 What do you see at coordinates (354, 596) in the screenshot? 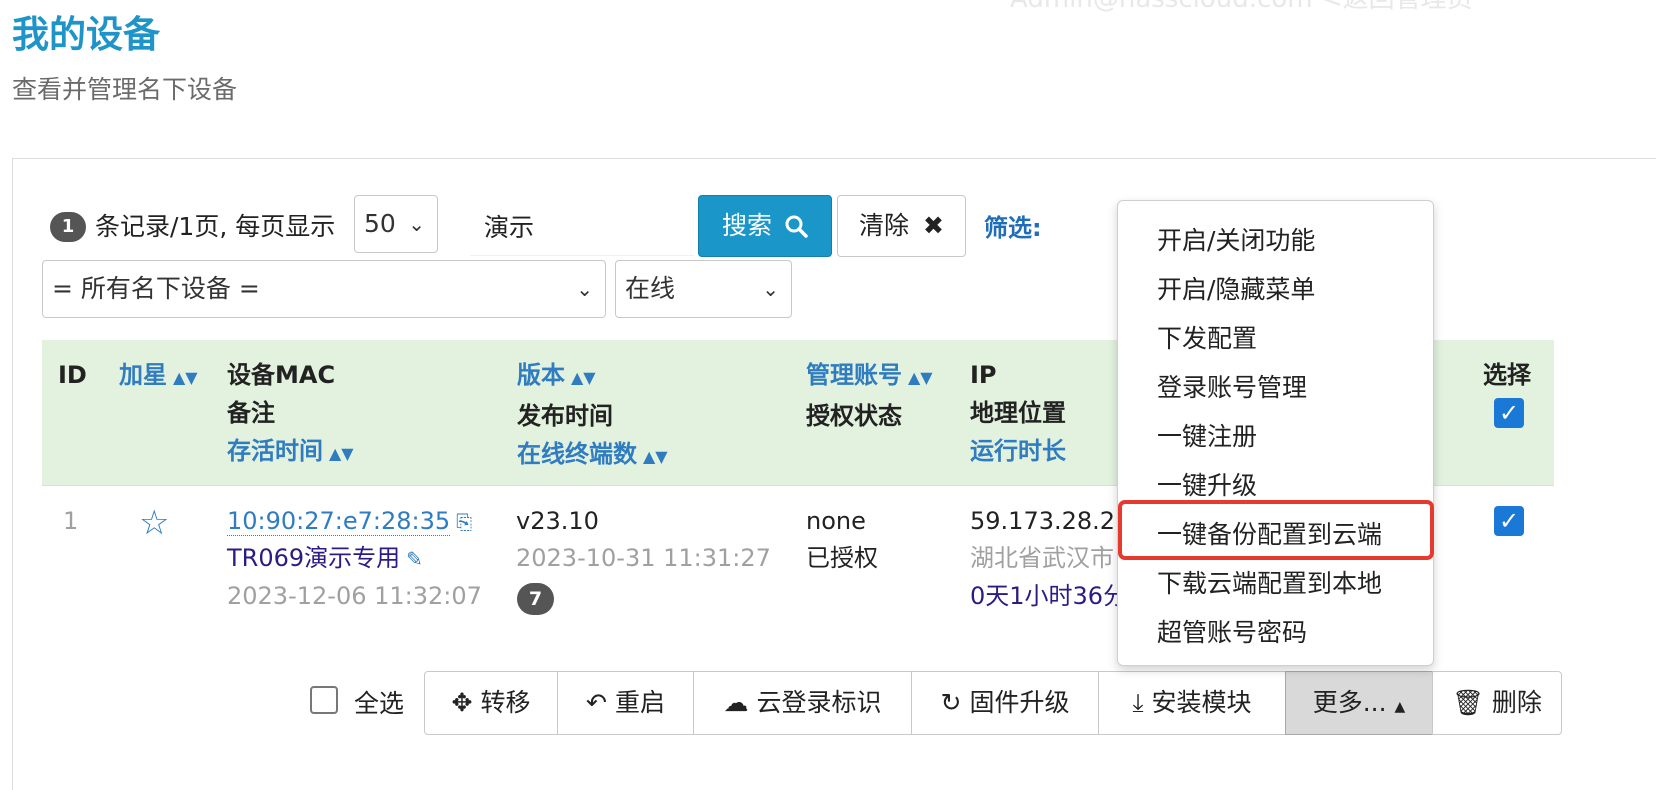
I see `alive-time: 2023-12-06 11:32:07` at bounding box center [354, 596].